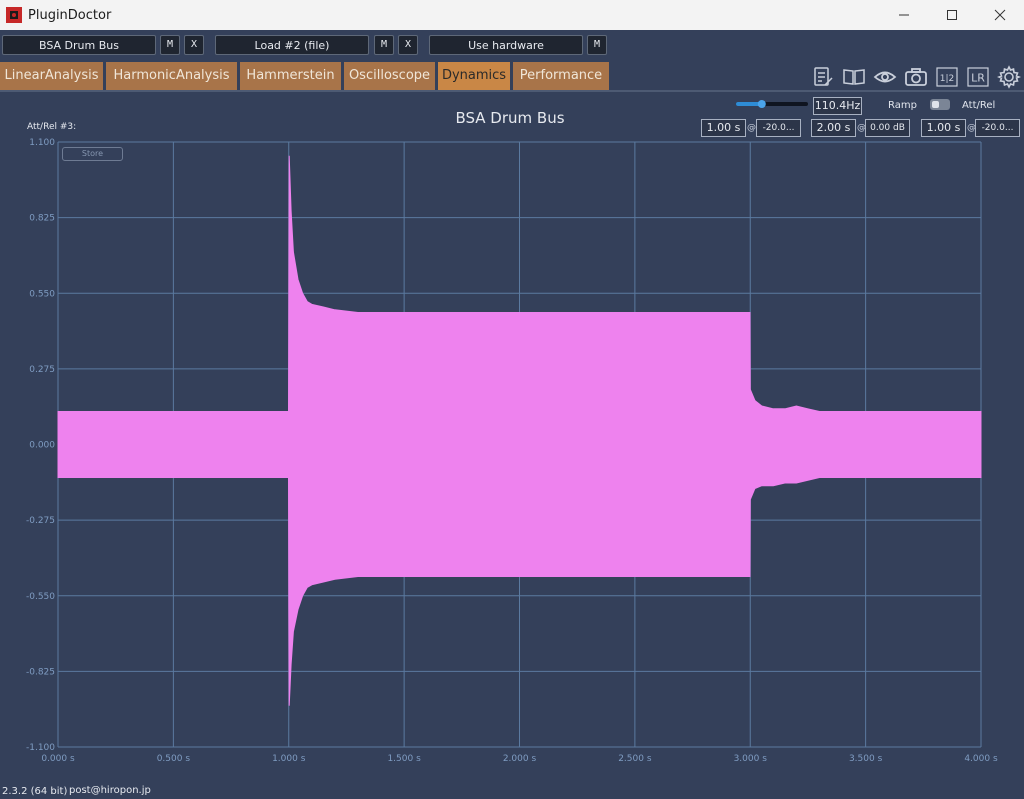  Describe the element at coordinates (981, 759) in the screenshot. I see `x-tick-label: 4.000 s` at that location.